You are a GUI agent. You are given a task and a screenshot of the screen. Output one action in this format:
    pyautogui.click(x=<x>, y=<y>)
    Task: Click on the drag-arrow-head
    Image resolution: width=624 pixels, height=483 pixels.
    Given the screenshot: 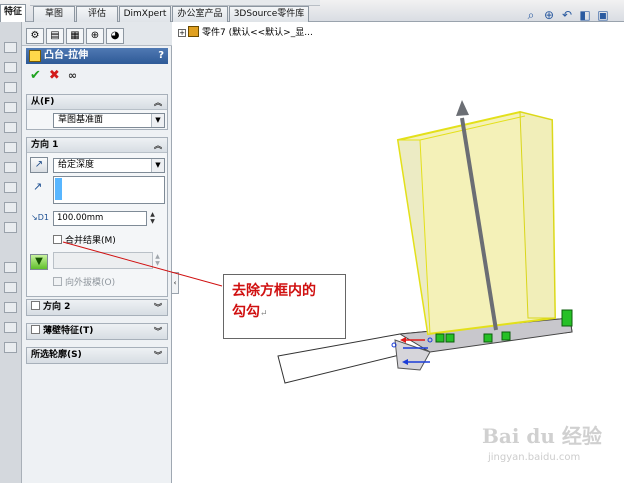 What is the action you would take?
    pyautogui.click(x=462, y=108)
    